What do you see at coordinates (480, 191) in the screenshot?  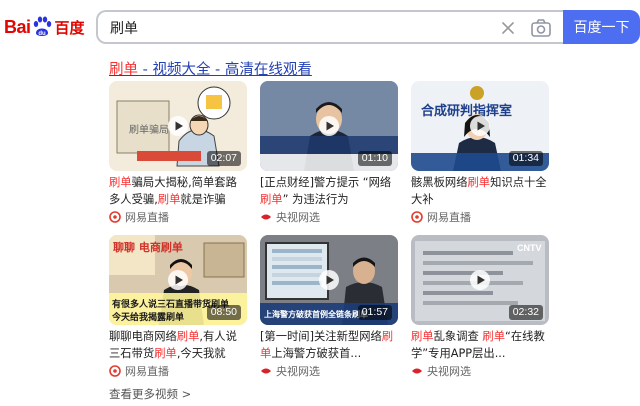 I see `video-caption: 骸黑板网络刷单知识点十全大补` at bounding box center [480, 191].